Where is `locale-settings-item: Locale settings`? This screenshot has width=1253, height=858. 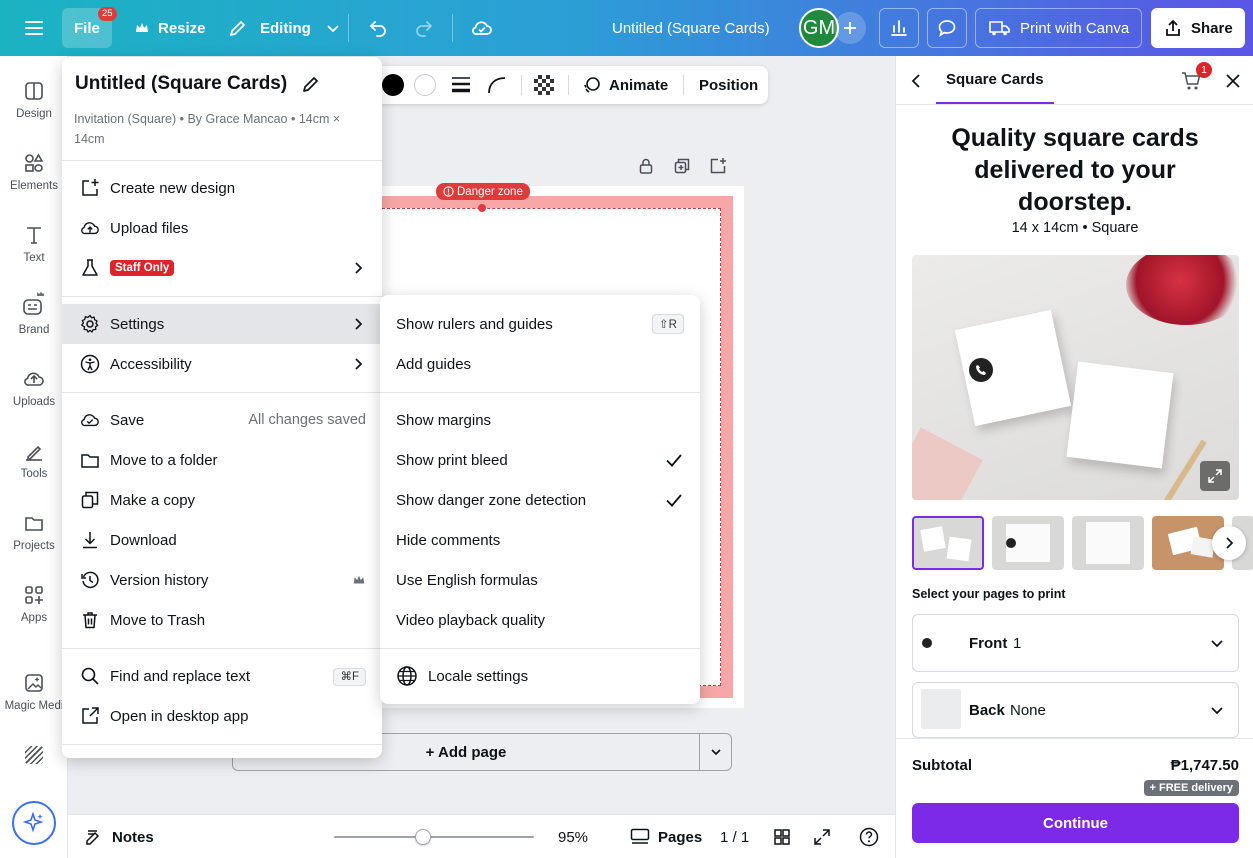 locale-settings-item: Locale settings is located at coordinates (540, 676).